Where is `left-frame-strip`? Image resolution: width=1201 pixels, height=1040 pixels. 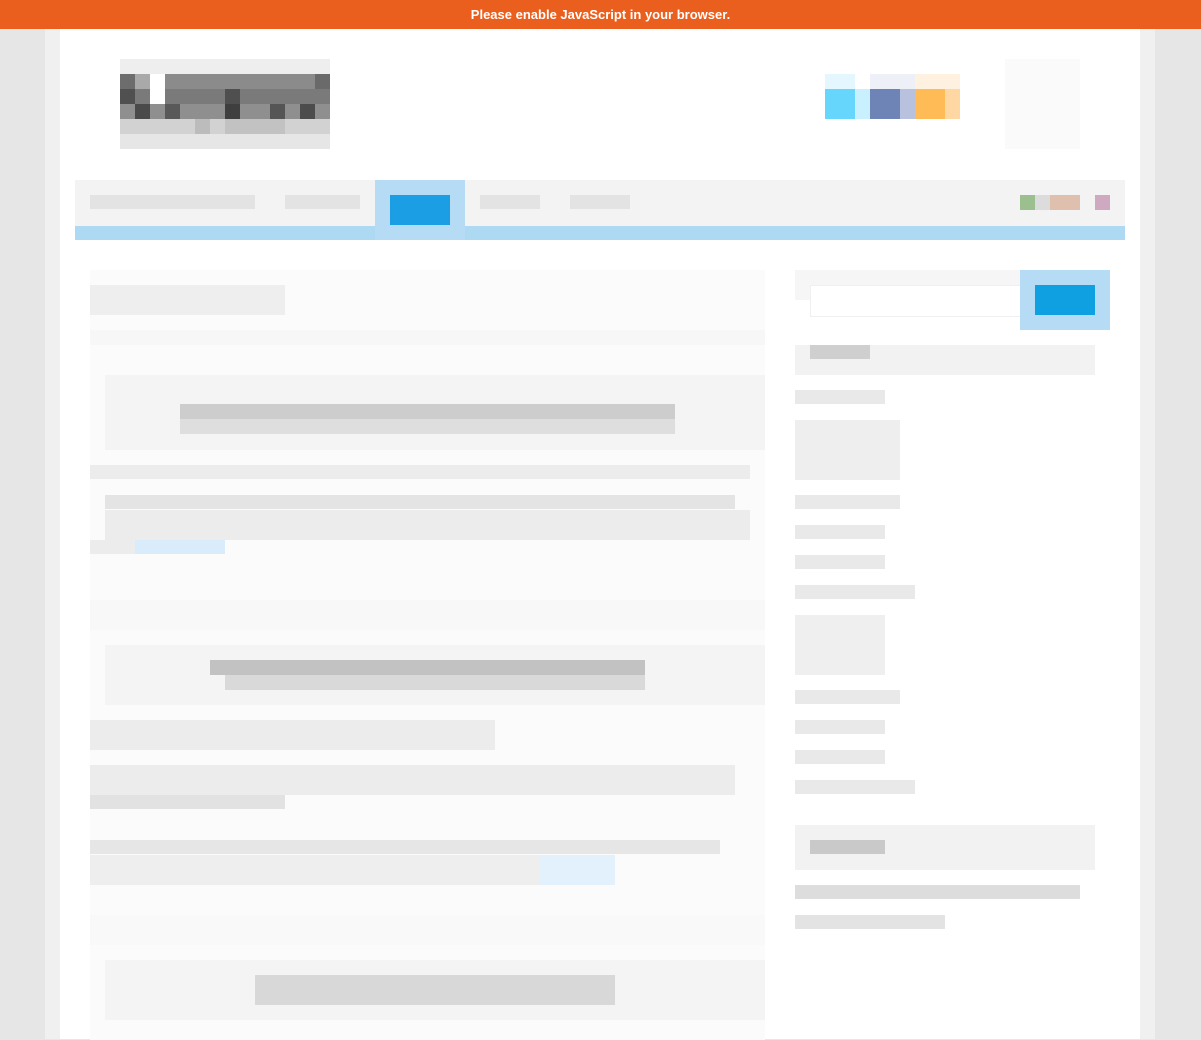
left-frame-strip is located at coordinates (52, 534).